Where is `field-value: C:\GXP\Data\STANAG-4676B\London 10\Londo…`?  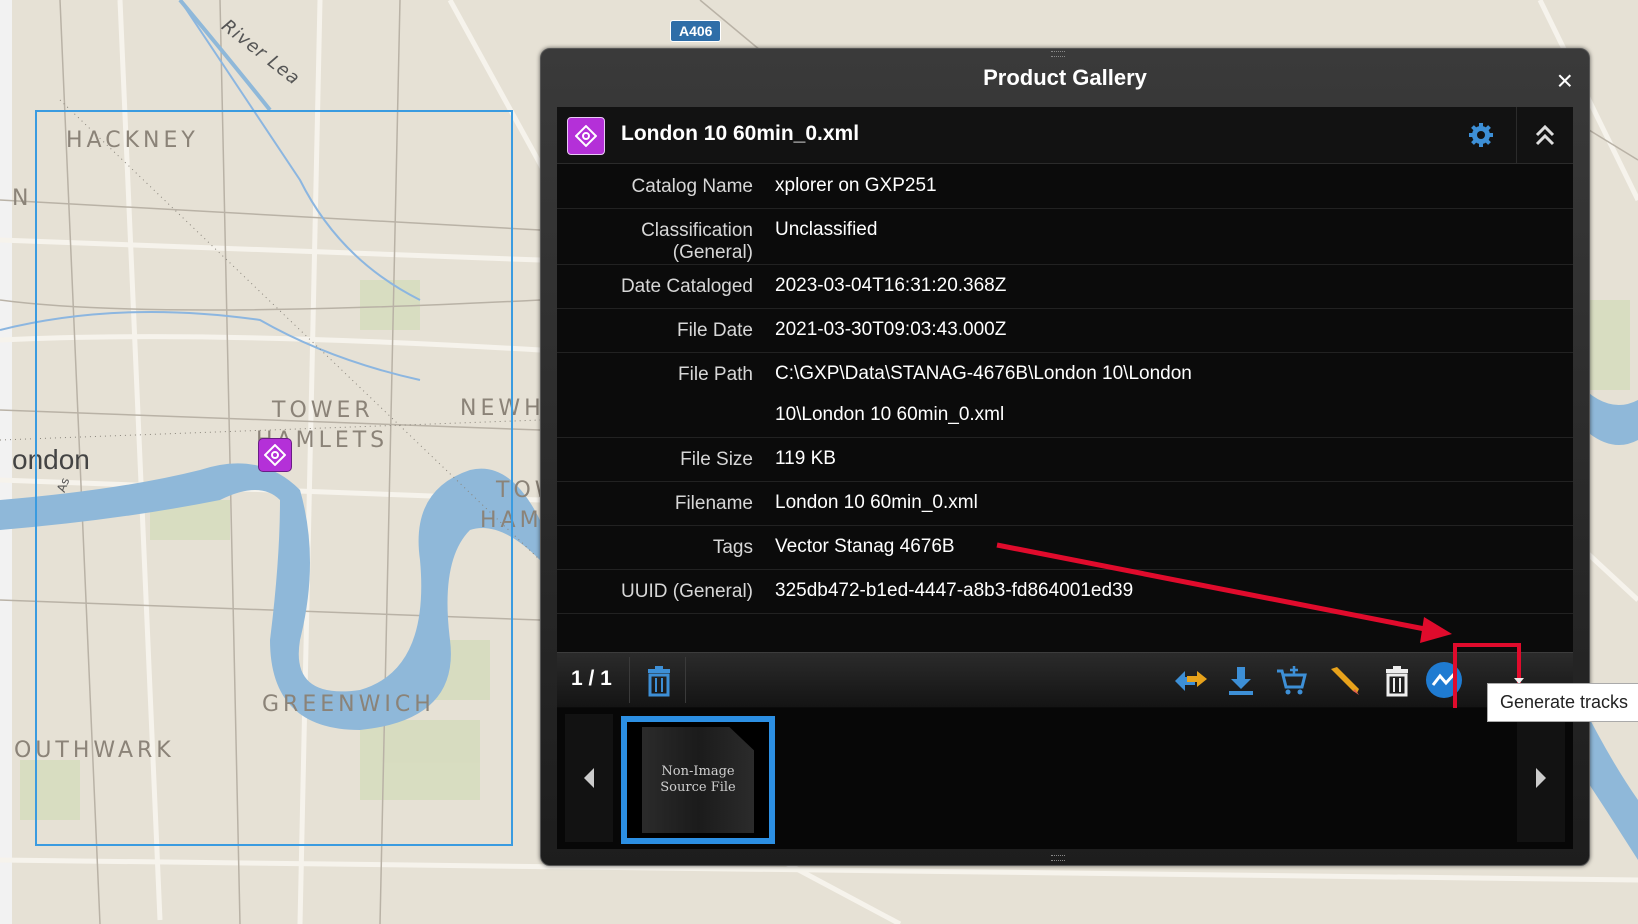 field-value: C:\GXP\Data\STANAG-4676B\London 10\Londo… is located at coordinates (983, 394).